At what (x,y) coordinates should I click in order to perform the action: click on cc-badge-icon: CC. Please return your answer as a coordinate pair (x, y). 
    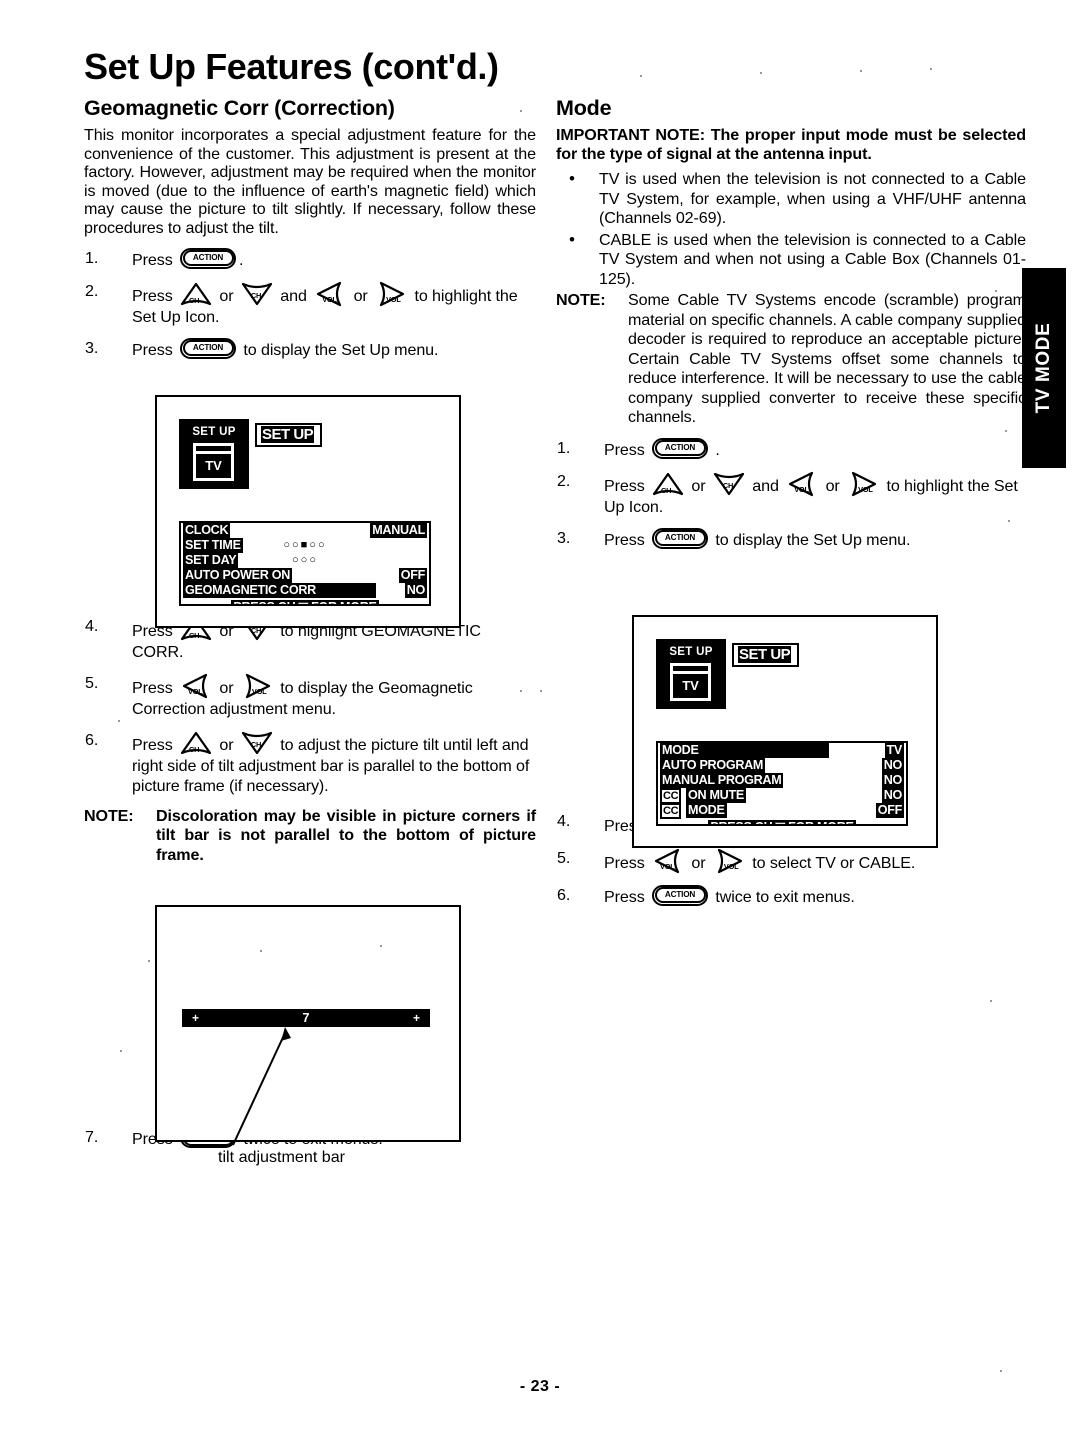
    Looking at the image, I should click on (671, 811).